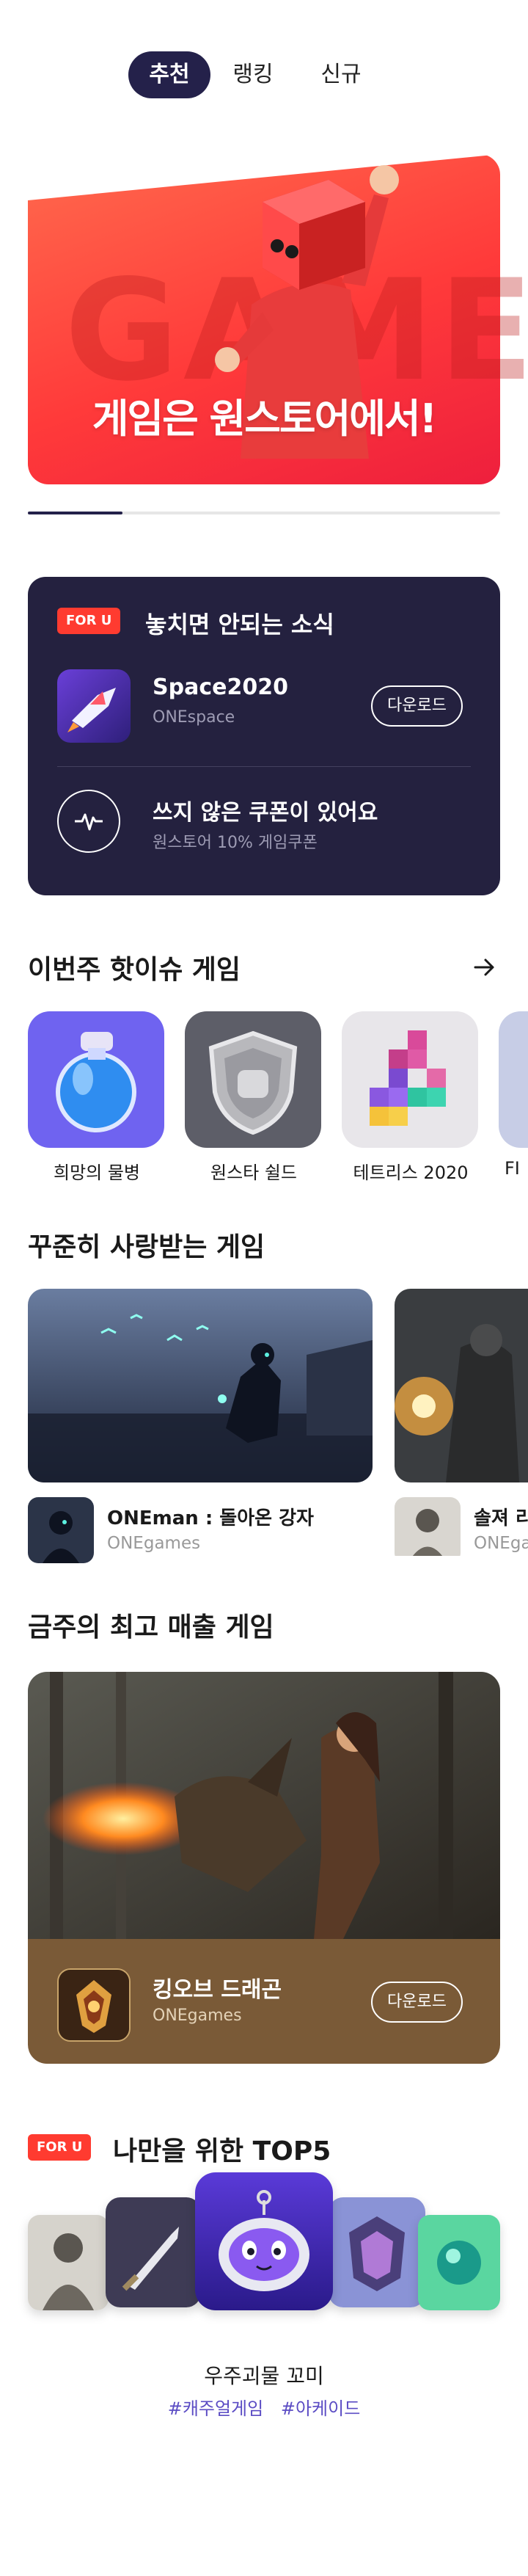 The image size is (528, 2576). What do you see at coordinates (512, 1168) in the screenshot?
I see `hot-issue-label: FI` at bounding box center [512, 1168].